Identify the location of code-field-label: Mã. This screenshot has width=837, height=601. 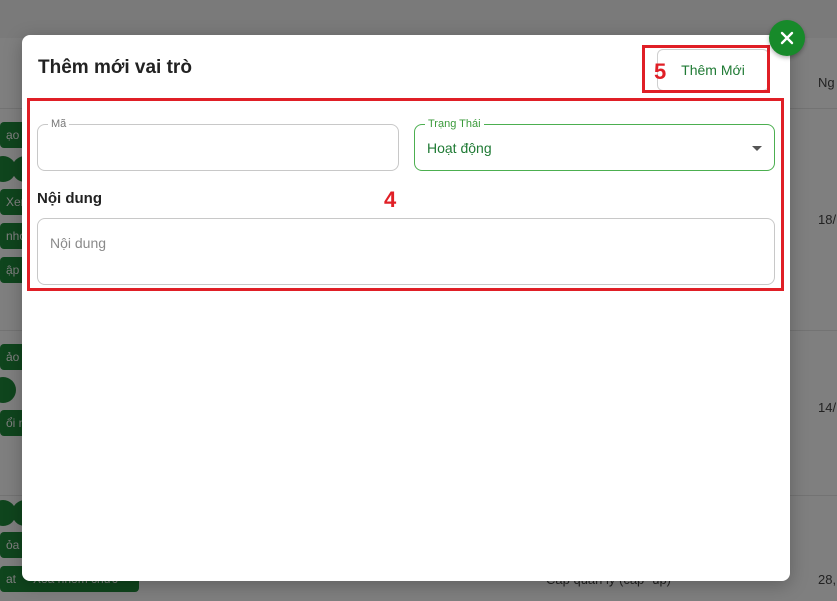
(59, 124).